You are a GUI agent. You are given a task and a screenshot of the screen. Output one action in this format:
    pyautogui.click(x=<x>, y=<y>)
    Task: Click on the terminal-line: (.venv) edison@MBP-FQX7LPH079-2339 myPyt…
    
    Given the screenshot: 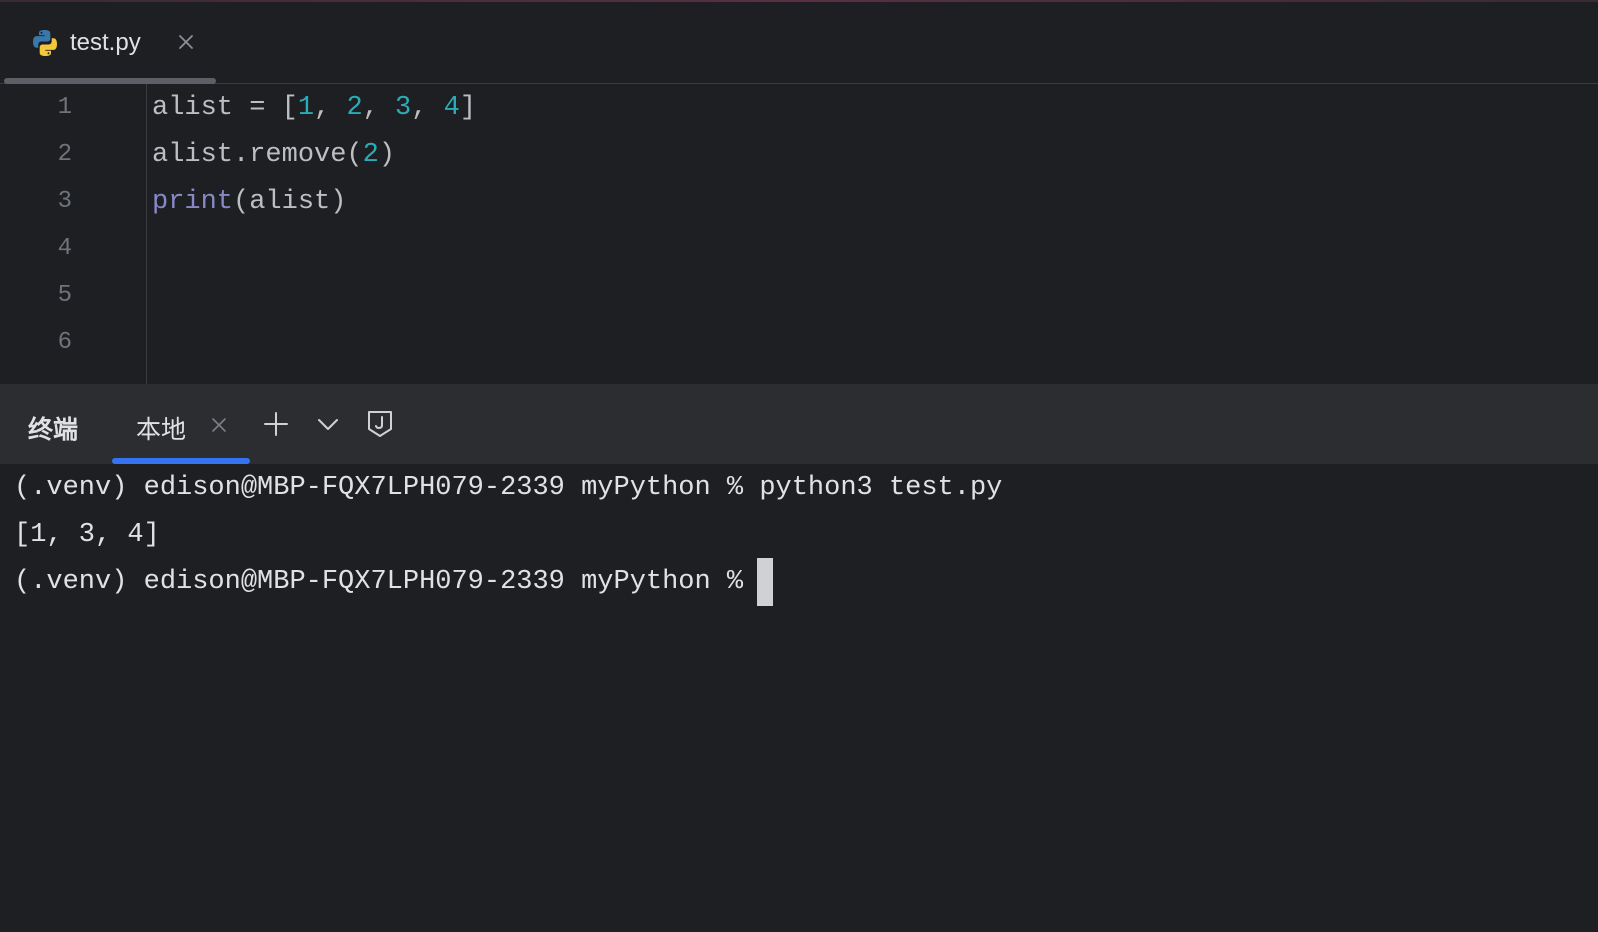 What is the action you would take?
    pyautogui.click(x=508, y=488)
    